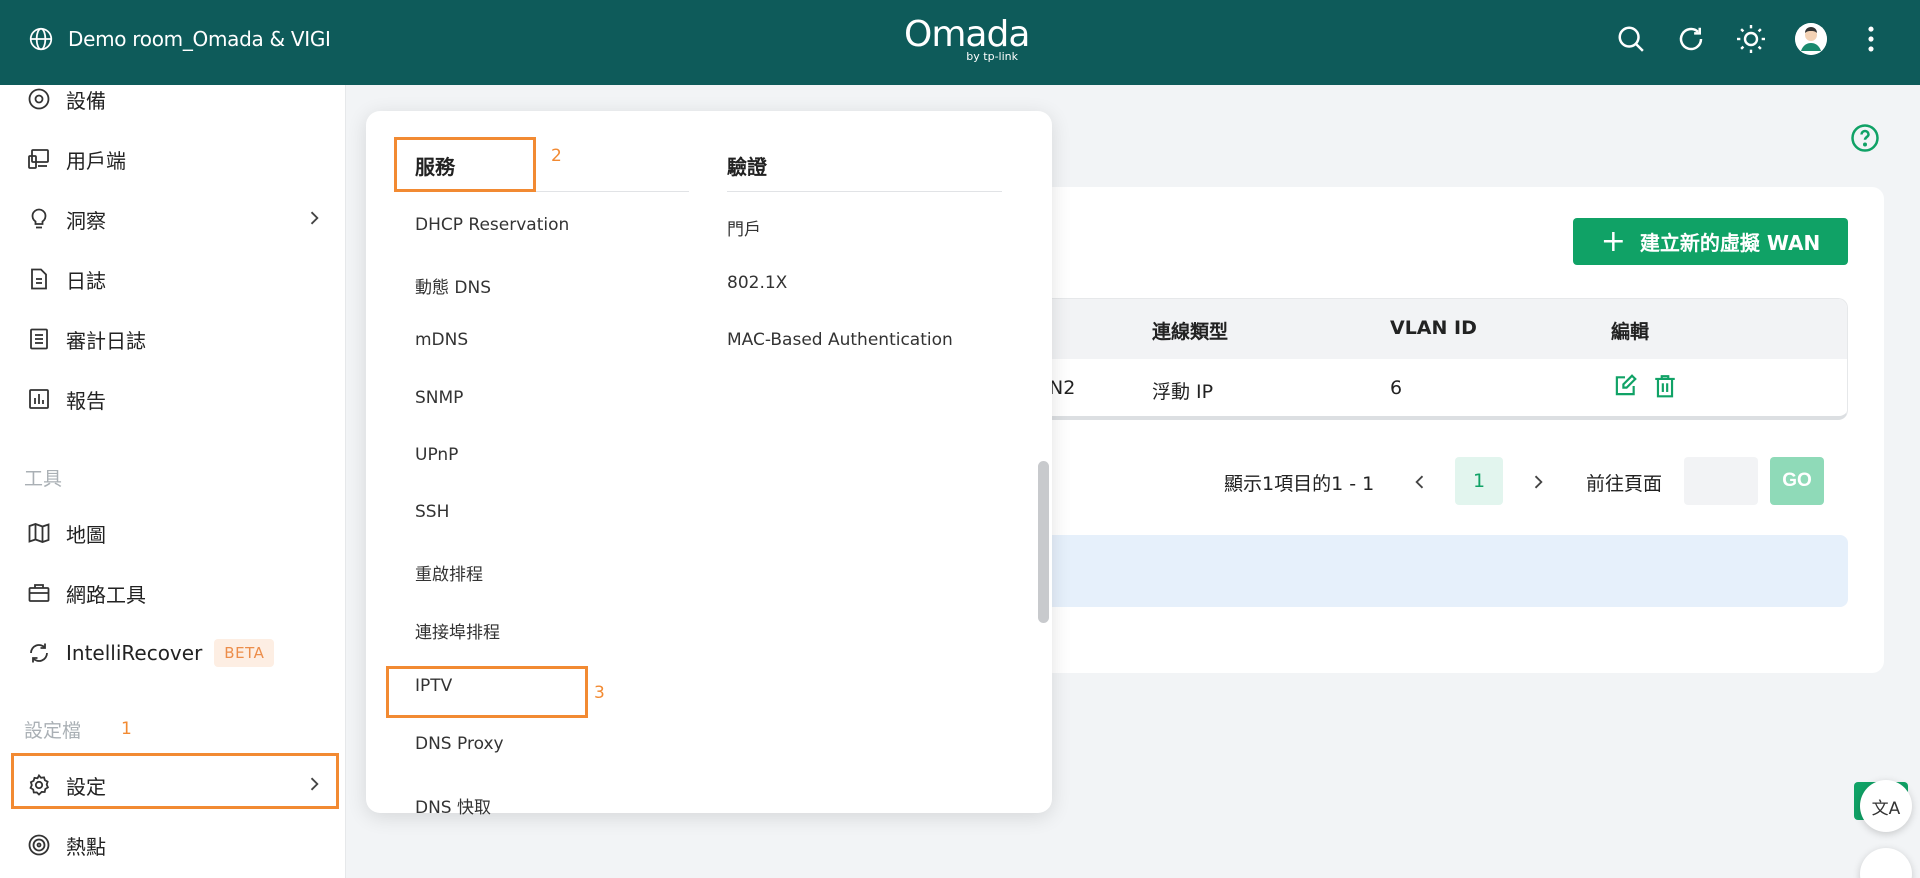  I want to click on pagination-summary: 顯示1項目的1 - 1, so click(1299, 484).